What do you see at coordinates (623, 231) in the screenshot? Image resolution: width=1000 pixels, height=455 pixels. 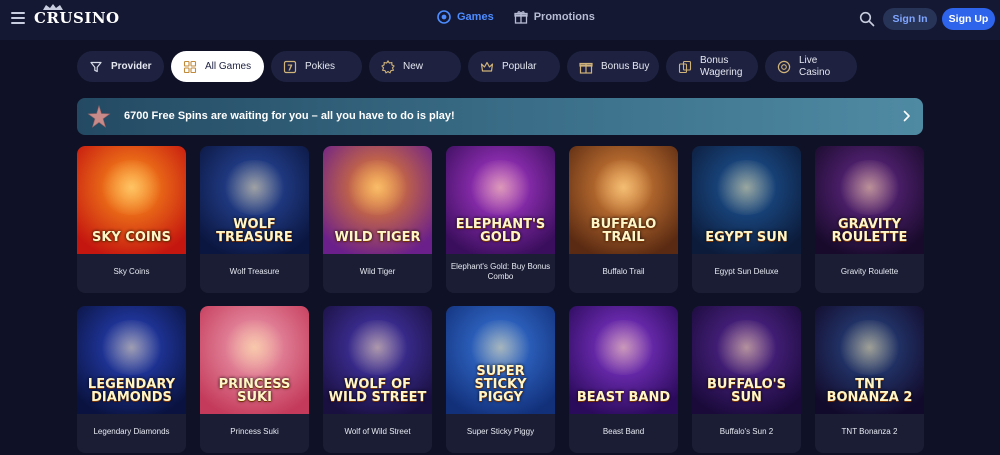 I see `game-art-title: BUFFALO TRAIL` at bounding box center [623, 231].